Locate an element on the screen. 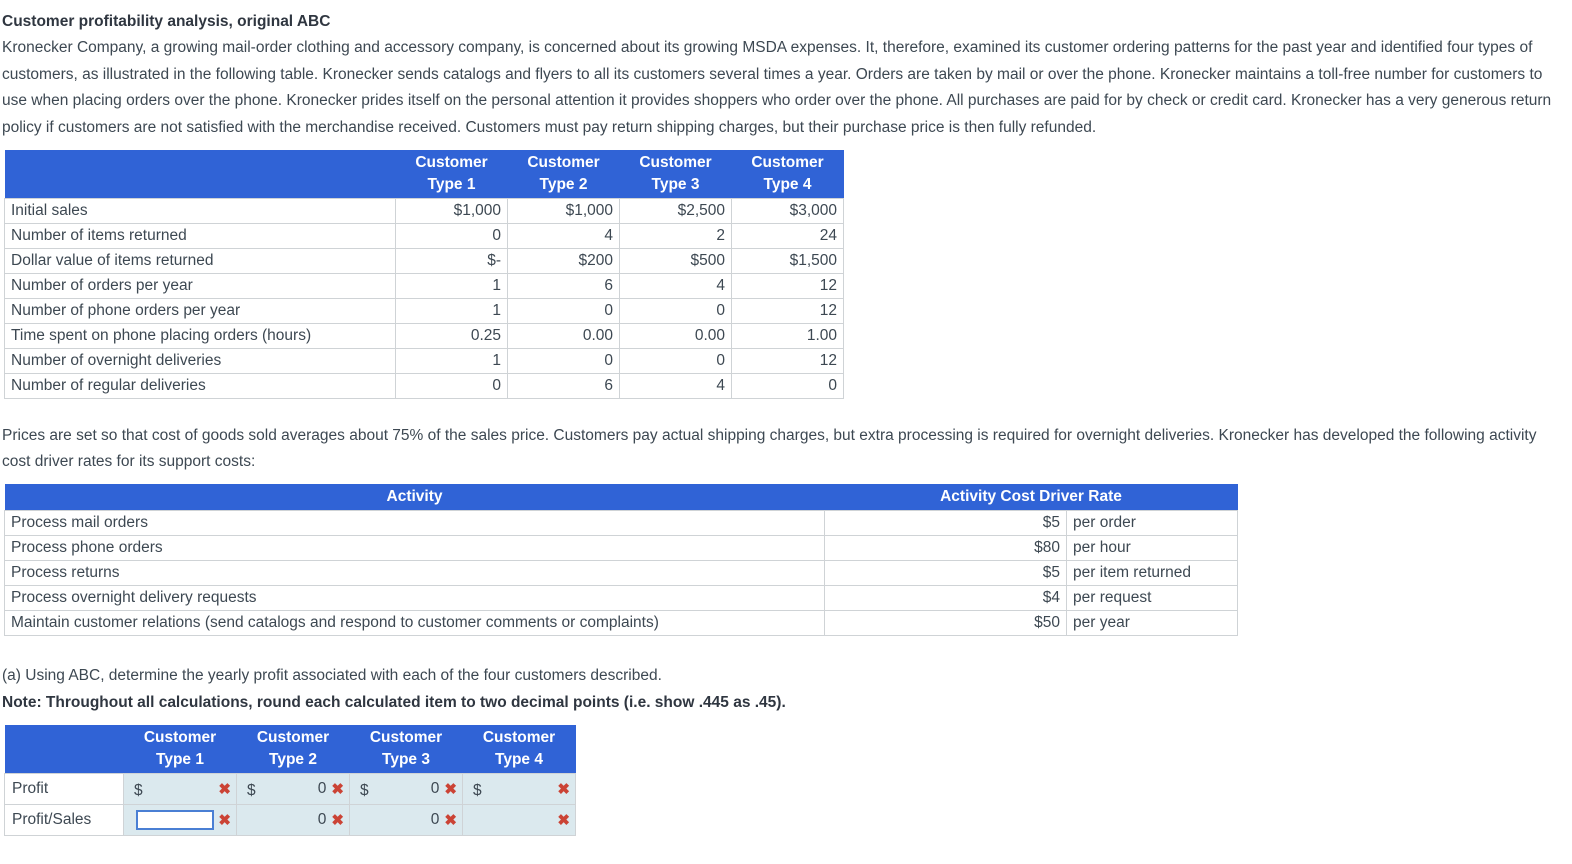 The image size is (1572, 864). cell-value: $3,000 is located at coordinates (787, 210).